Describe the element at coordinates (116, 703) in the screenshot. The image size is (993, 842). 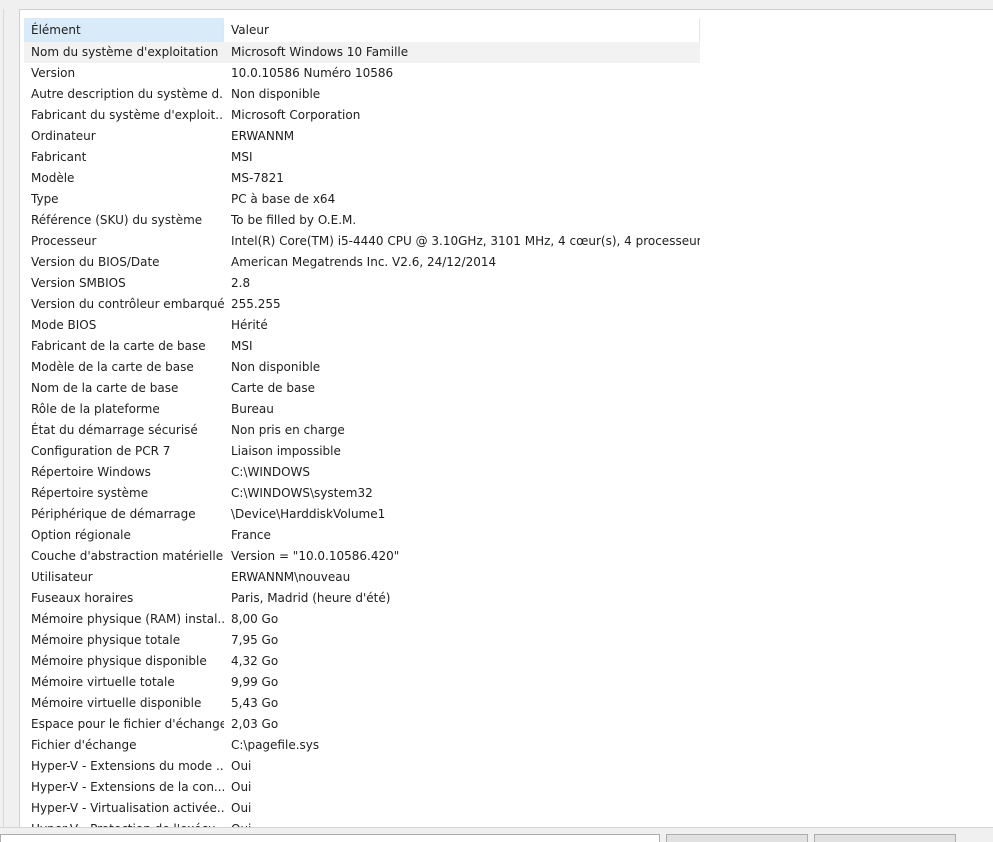
I see `row-element-cell: Mémoire virtuelle disponible` at that location.